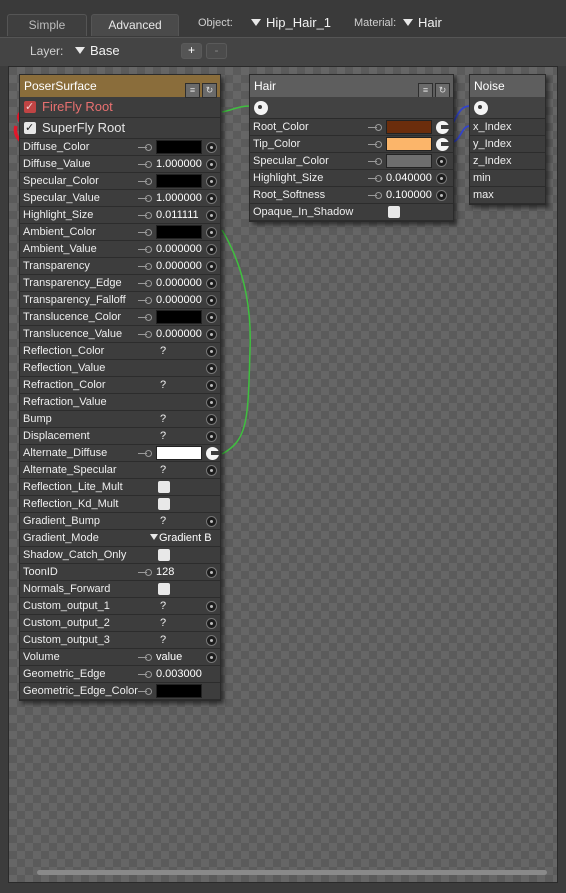  What do you see at coordinates (120, 487) in the screenshot?
I see `param-row: Reflection_Lite_Mult` at bounding box center [120, 487].